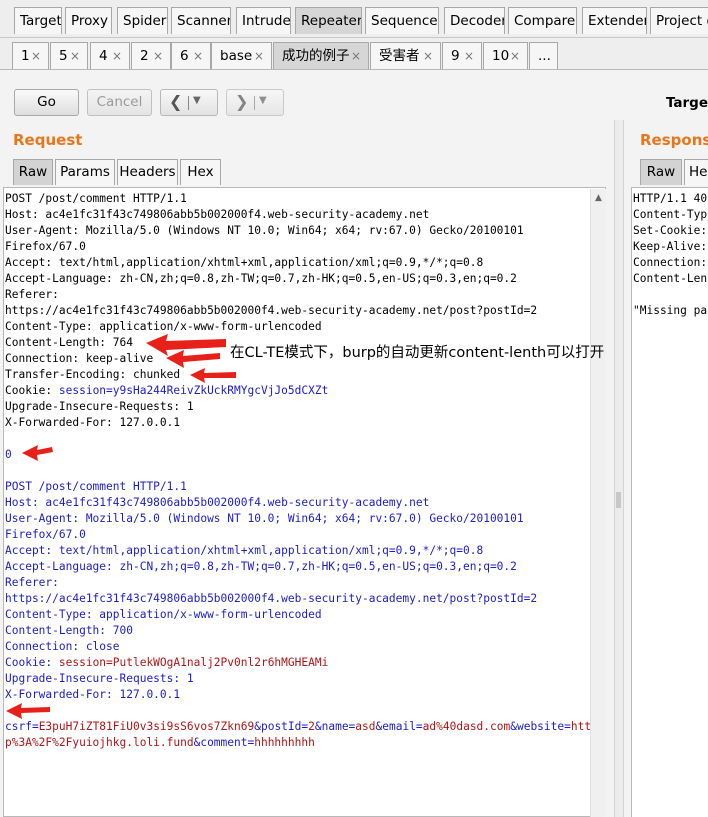  What do you see at coordinates (28, 711) in the screenshot?
I see `arrow-to-body-separator` at bounding box center [28, 711].